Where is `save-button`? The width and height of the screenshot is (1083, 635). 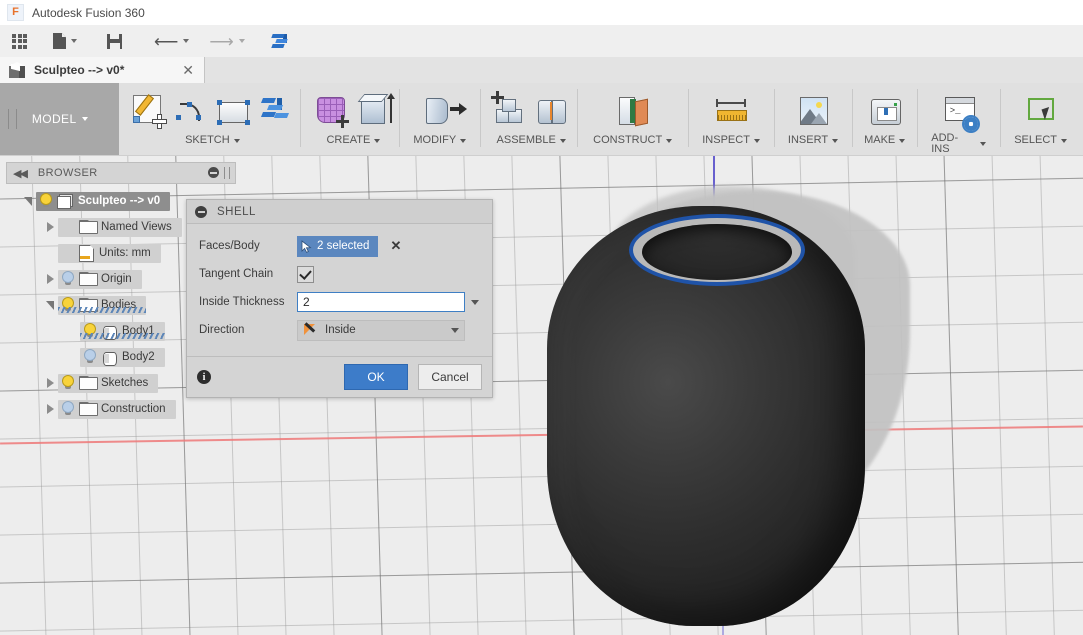 save-button is located at coordinates (114, 41).